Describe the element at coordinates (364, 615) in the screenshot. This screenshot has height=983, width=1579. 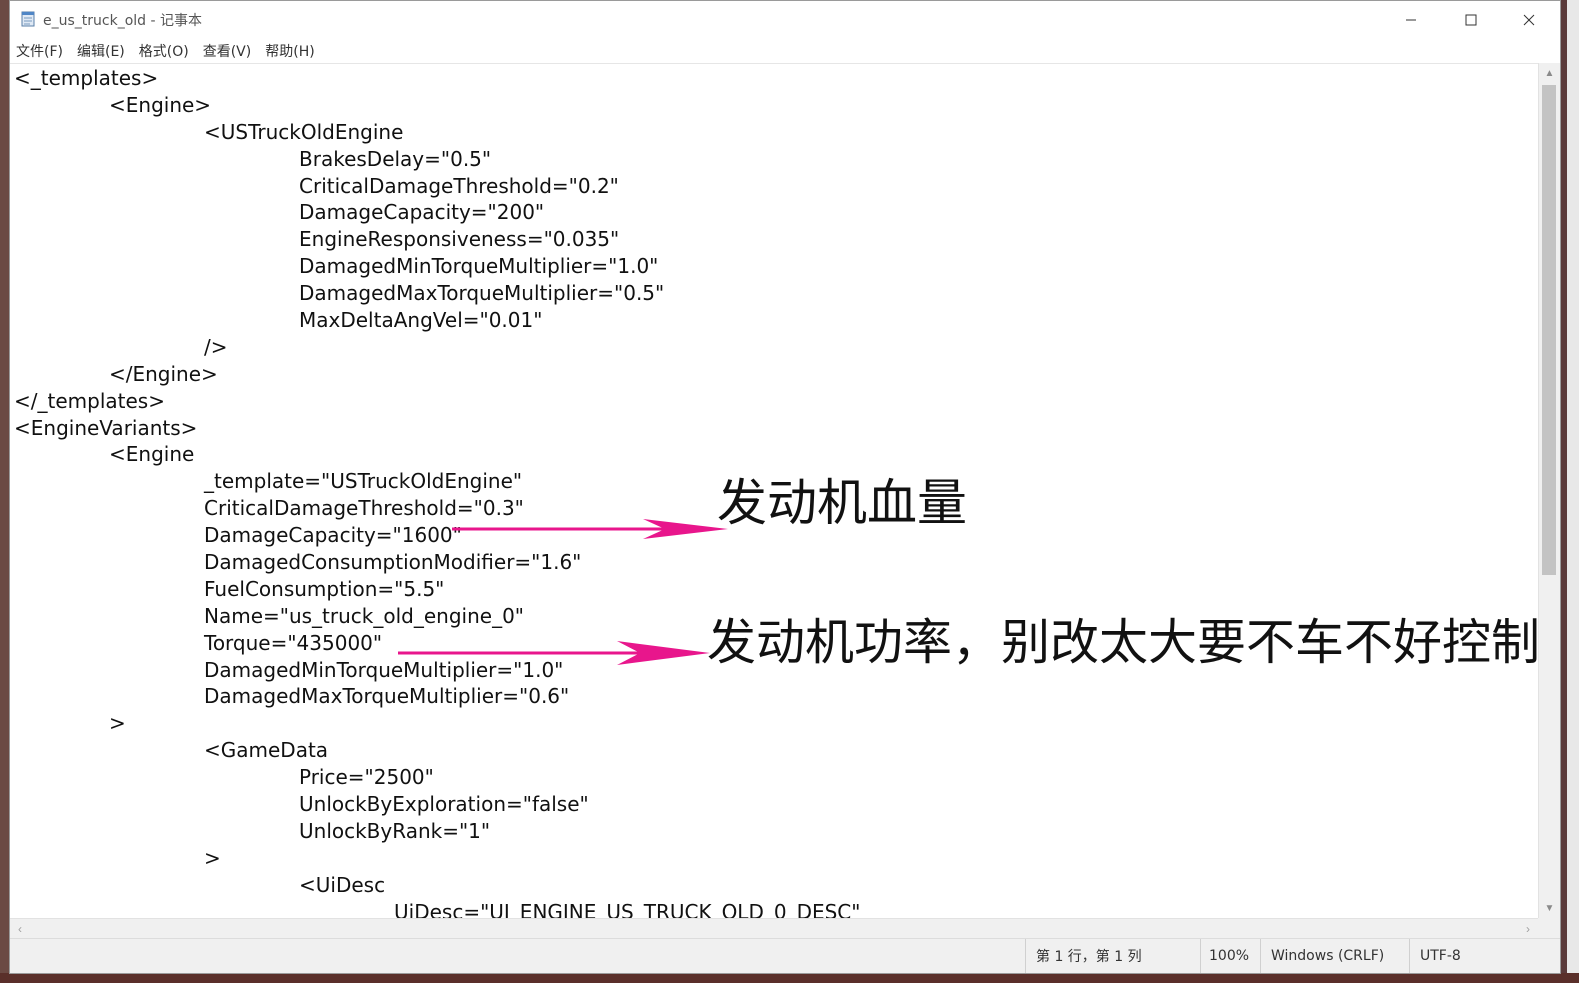
I see `editor-line: Name="us_truck_old_engine_0"` at that location.